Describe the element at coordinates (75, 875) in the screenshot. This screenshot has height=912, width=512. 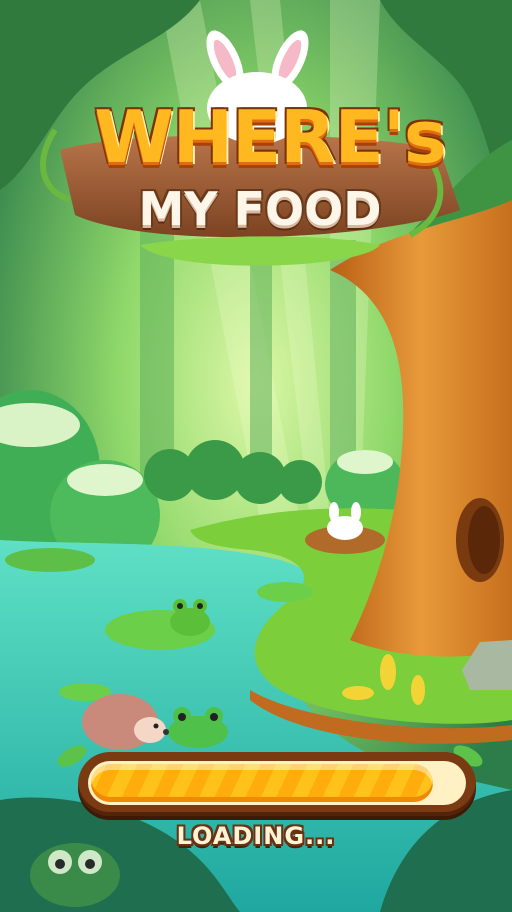
I see `foreground-frog-icon` at that location.